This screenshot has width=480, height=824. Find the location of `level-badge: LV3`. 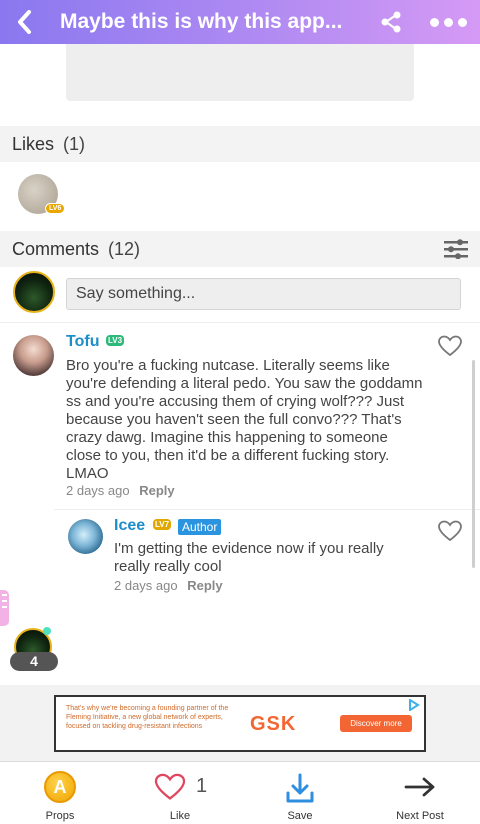

level-badge: LV3 is located at coordinates (115, 340).